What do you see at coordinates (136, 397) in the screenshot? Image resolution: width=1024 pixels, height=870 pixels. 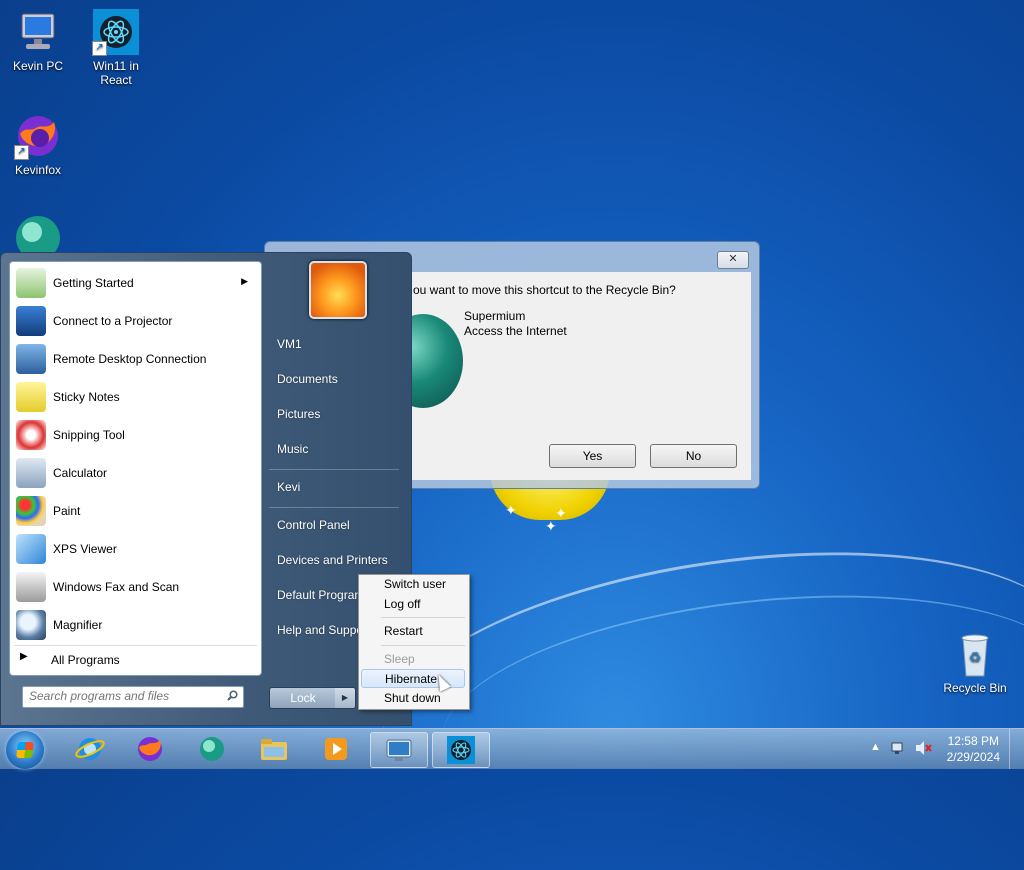 I see `program-item-sticky-notes: Sticky Notes` at bounding box center [136, 397].